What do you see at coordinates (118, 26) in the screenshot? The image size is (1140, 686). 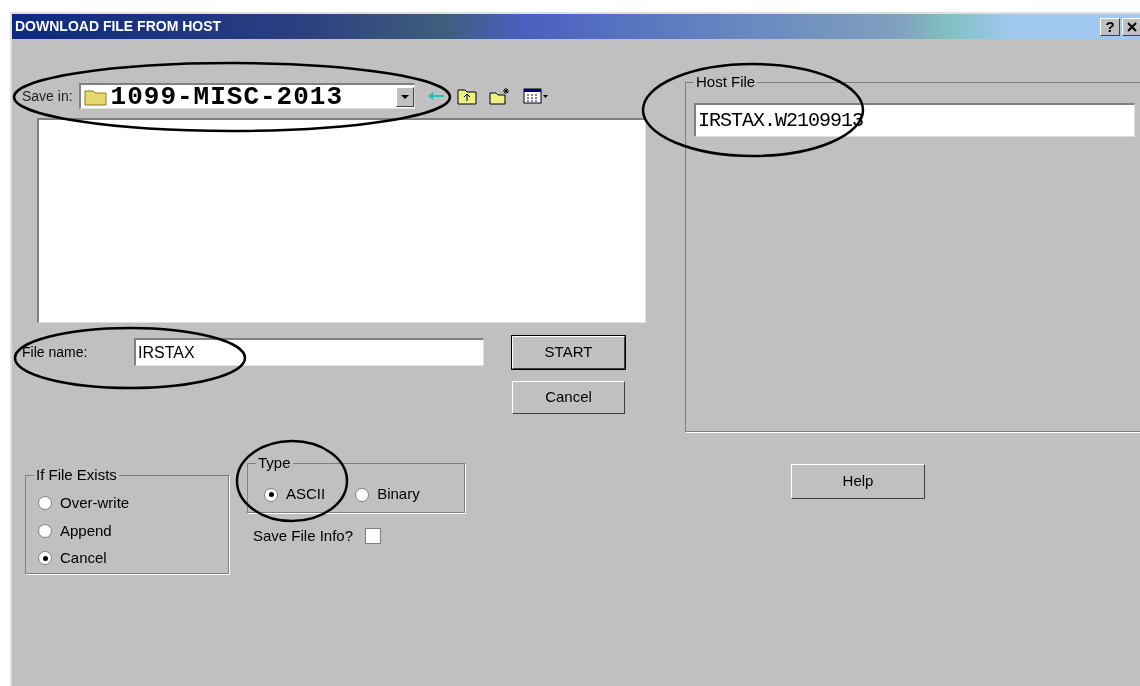 I see `window-title: DOWNLOAD FILE FROM HOST` at bounding box center [118, 26].